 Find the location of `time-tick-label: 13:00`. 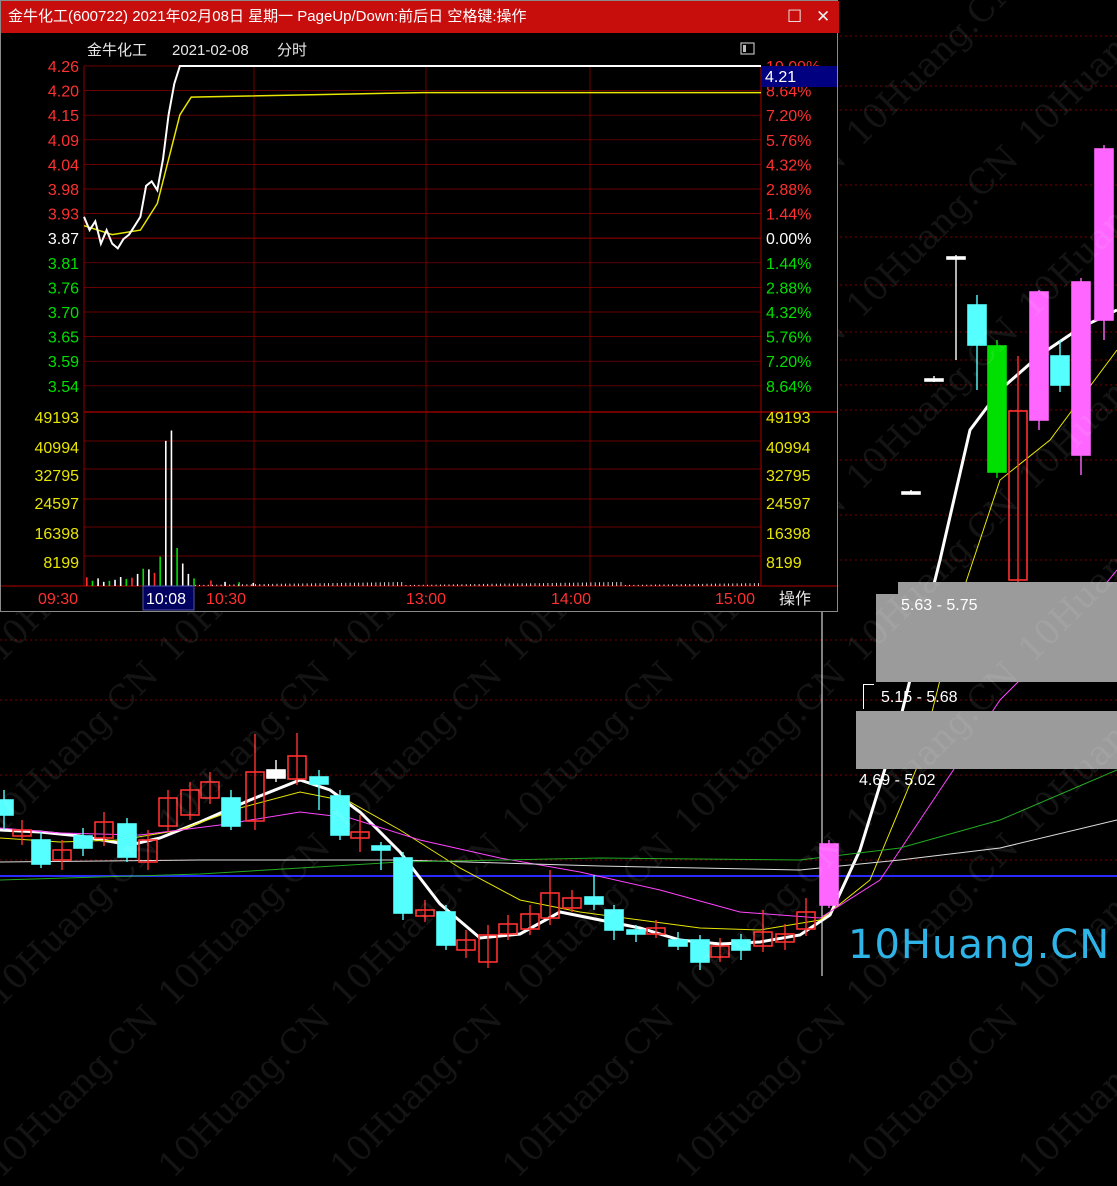

time-tick-label: 13:00 is located at coordinates (426, 599).